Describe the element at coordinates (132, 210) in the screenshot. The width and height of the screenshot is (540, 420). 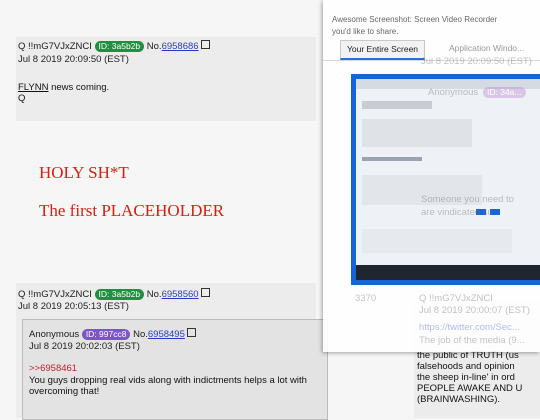
I see `image-text-line-2: The first PLACEHOLDER` at that location.